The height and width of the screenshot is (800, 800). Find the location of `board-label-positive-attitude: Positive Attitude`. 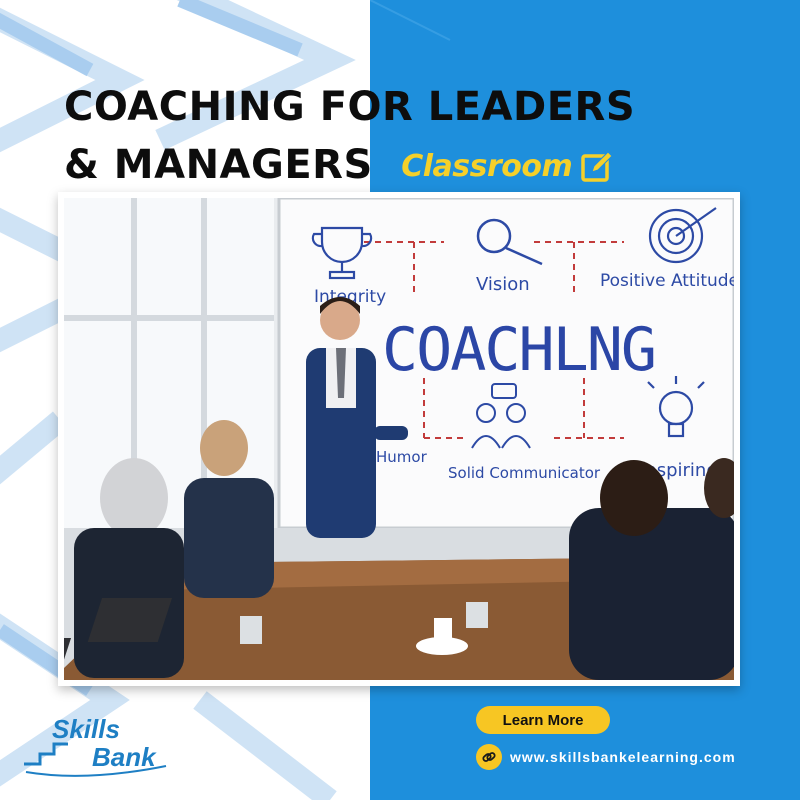

board-label-positive-attitude: Positive Attitude is located at coordinates (667, 281).